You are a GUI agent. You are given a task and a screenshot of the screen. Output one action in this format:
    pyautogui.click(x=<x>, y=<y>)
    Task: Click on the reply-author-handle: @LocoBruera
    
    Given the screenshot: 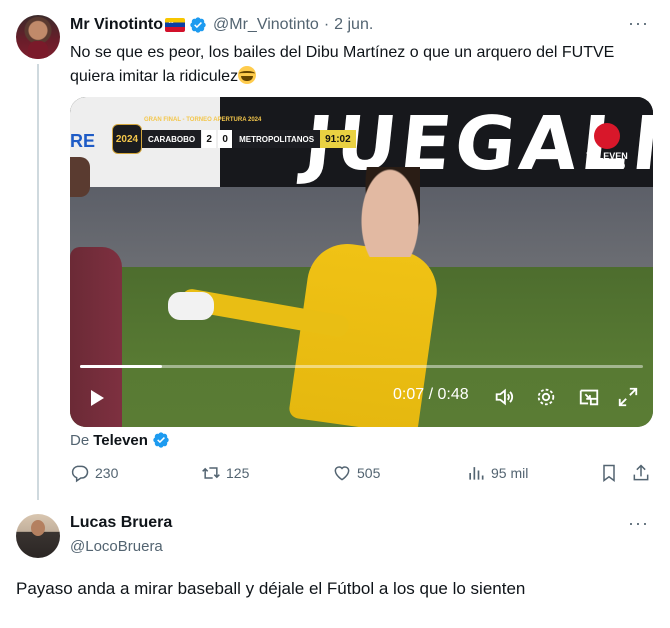 What is the action you would take?
    pyautogui.click(x=116, y=546)
    